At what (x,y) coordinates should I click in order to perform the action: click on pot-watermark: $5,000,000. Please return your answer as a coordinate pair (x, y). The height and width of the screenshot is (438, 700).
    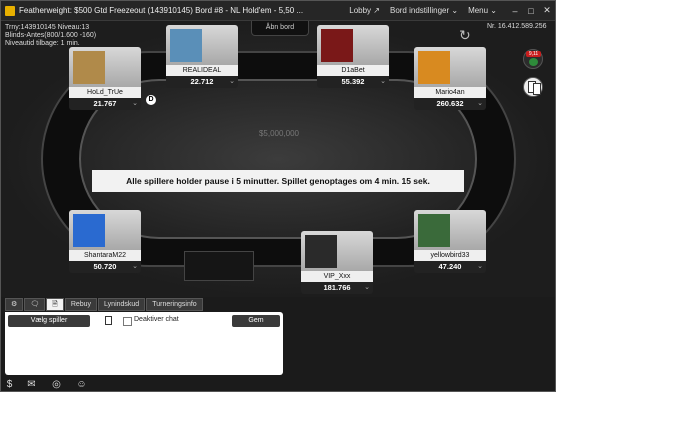
    Looking at the image, I should click on (279, 133).